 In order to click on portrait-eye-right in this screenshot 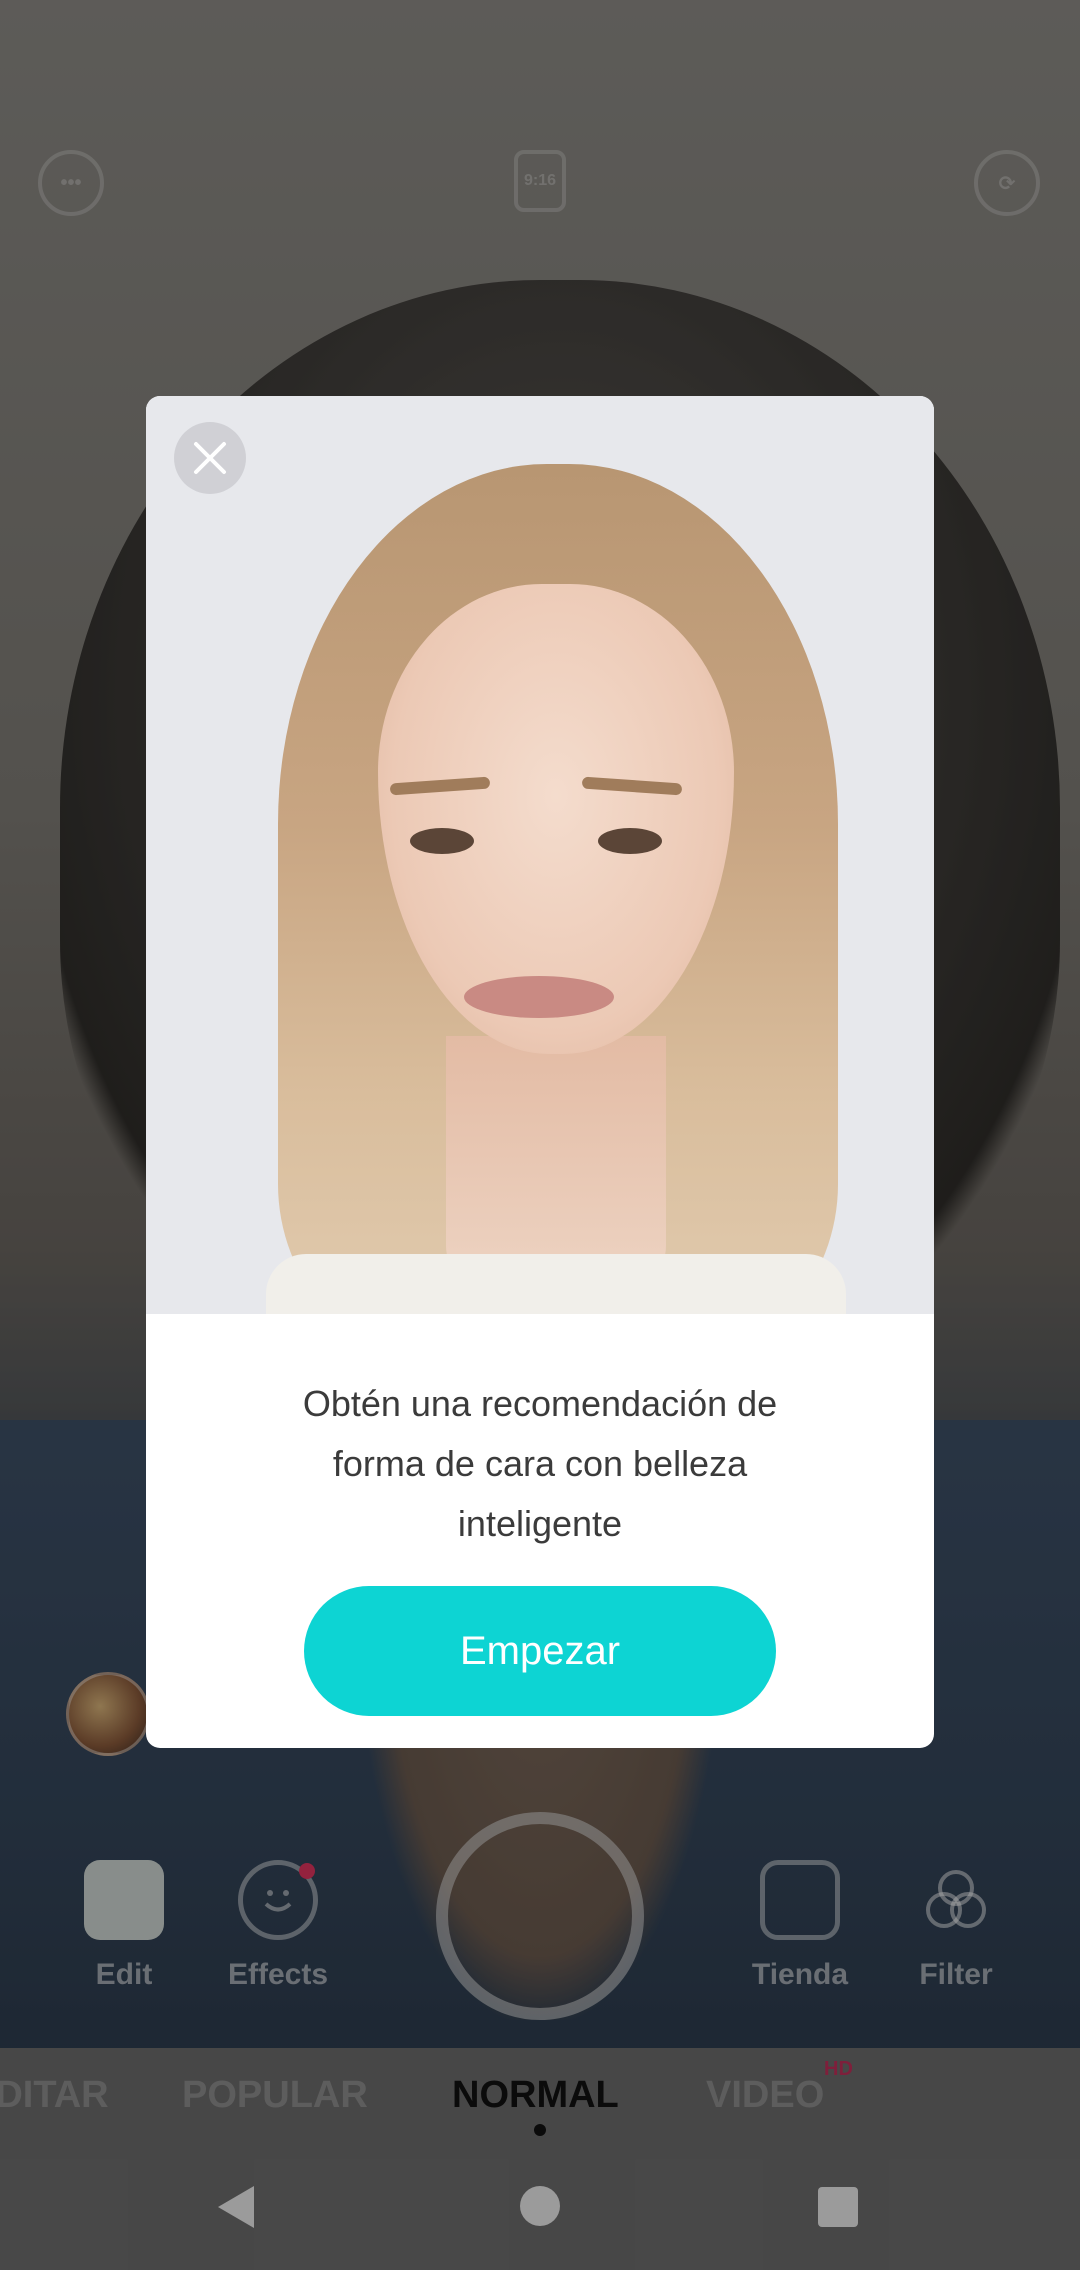, I will do `click(630, 841)`.